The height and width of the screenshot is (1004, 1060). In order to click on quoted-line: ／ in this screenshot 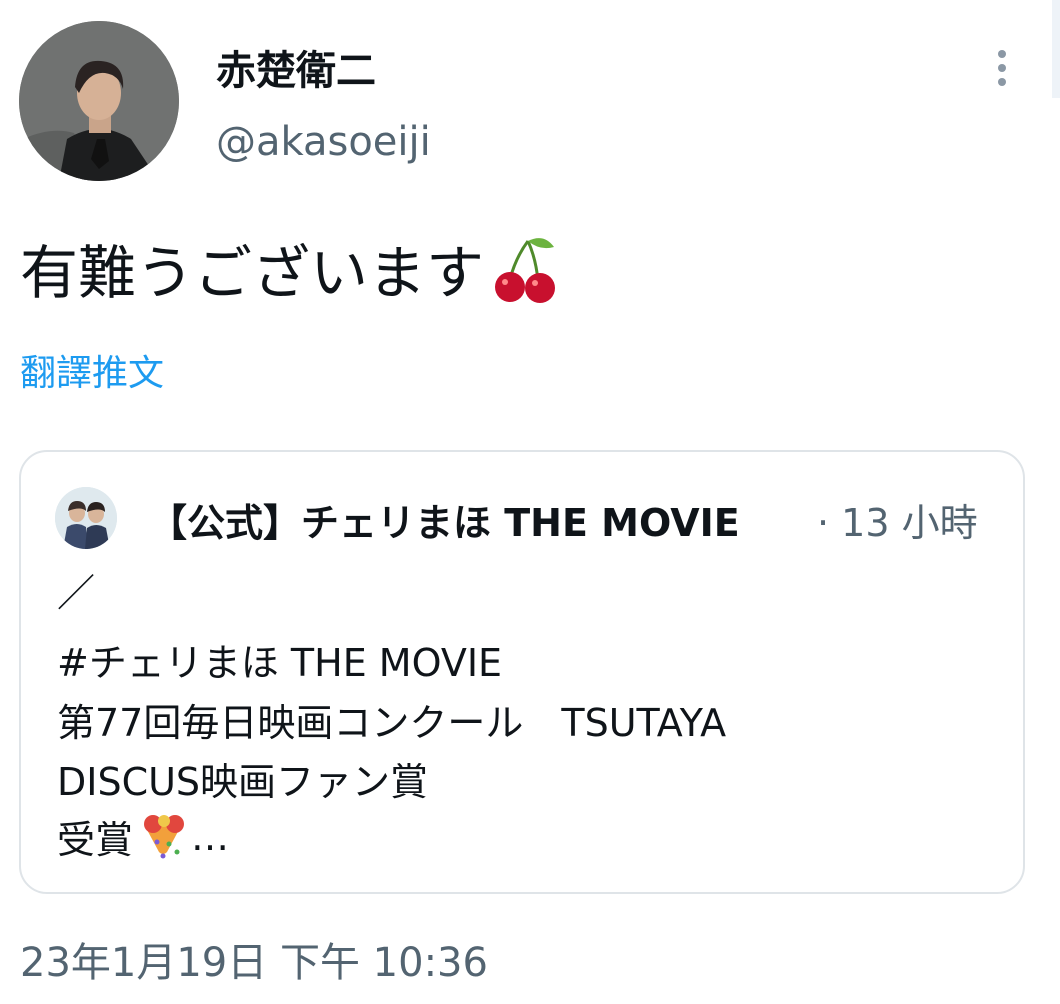, I will do `click(76, 593)`.